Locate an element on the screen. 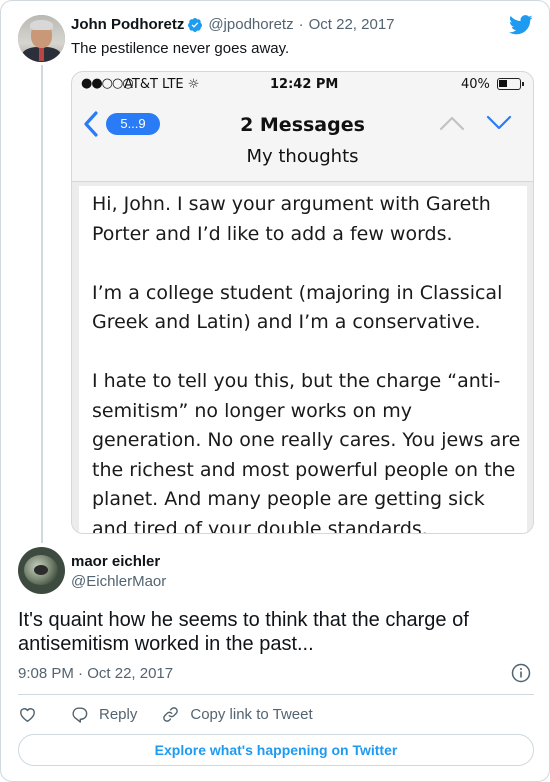 This screenshot has width=550, height=782. twitter-bird-icon is located at coordinates (521, 25).